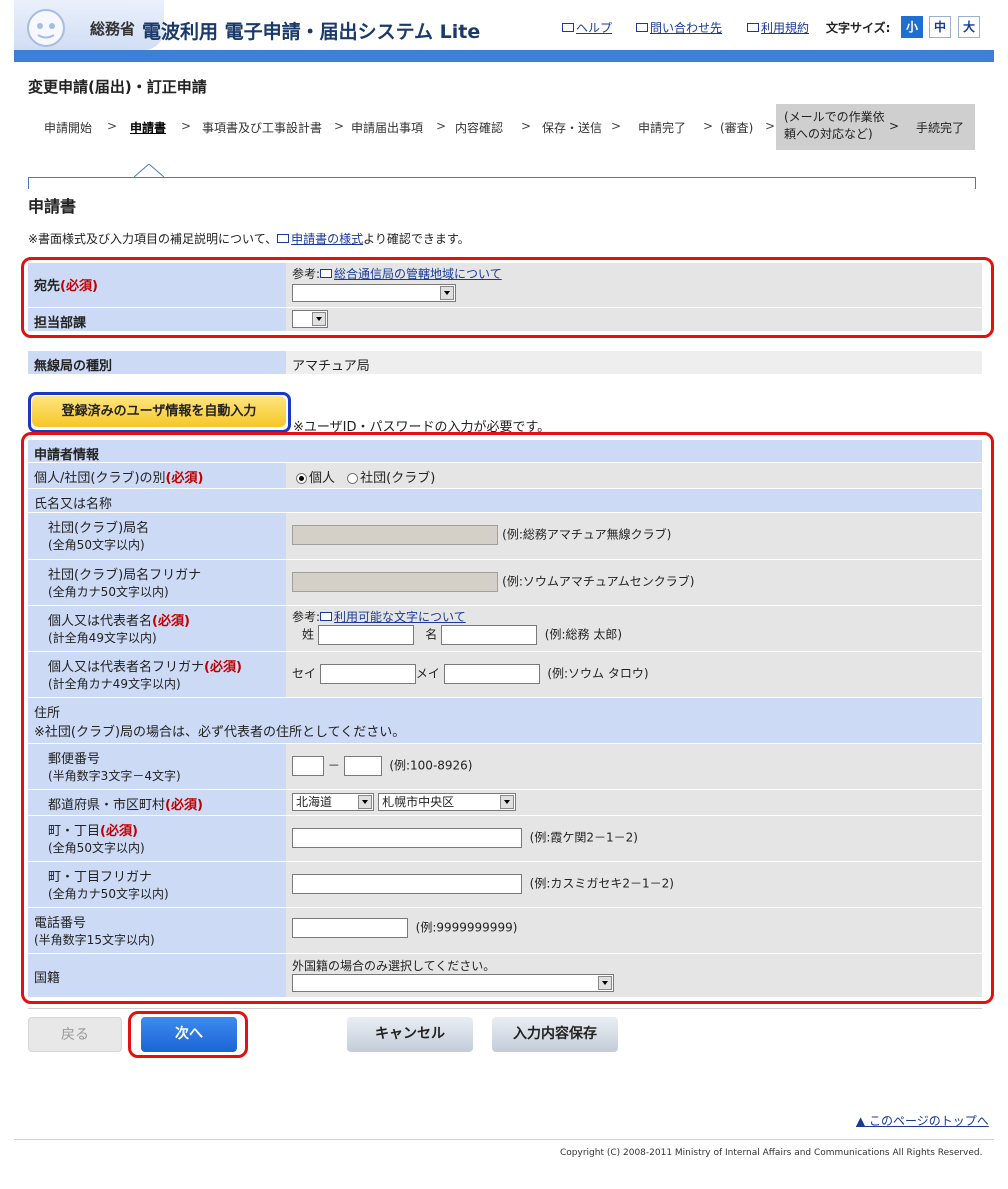 This screenshot has width=1008, height=1189. I want to click on step-design: 事項書及び工事設計書, so click(262, 128).